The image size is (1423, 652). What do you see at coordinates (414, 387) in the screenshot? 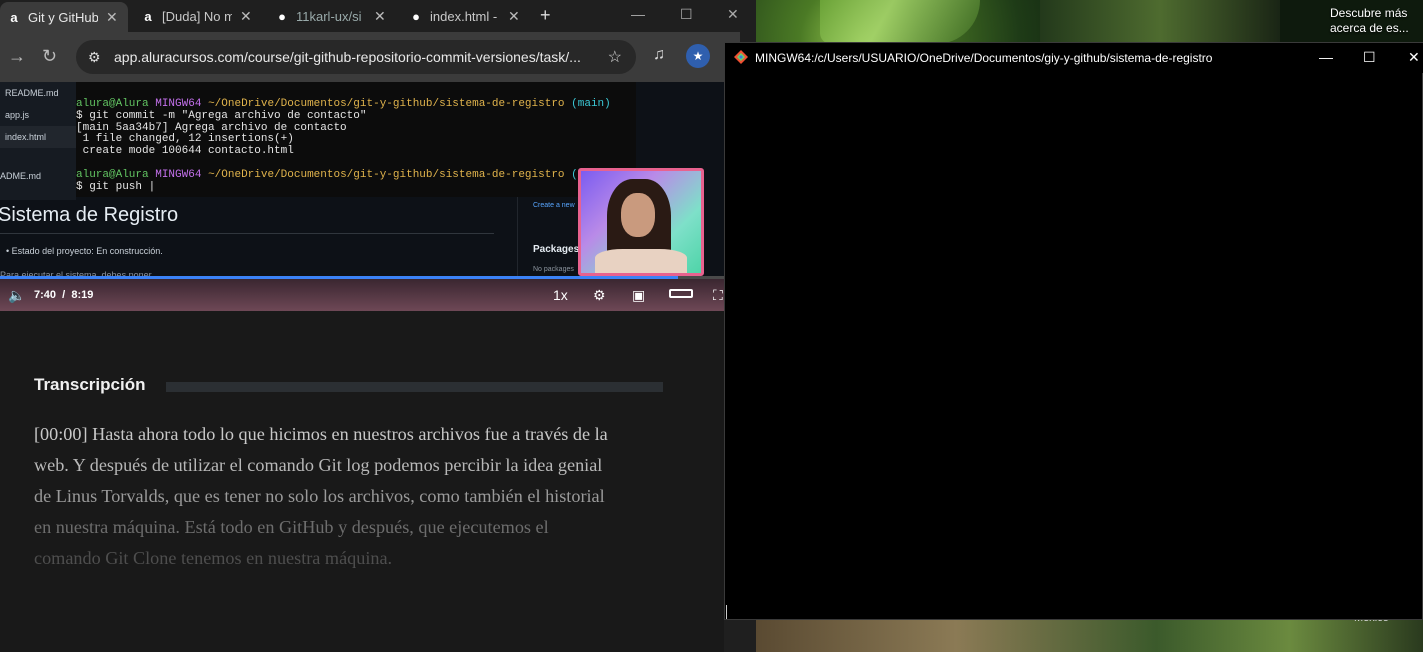
I see `transcript-heading-rule` at bounding box center [414, 387].